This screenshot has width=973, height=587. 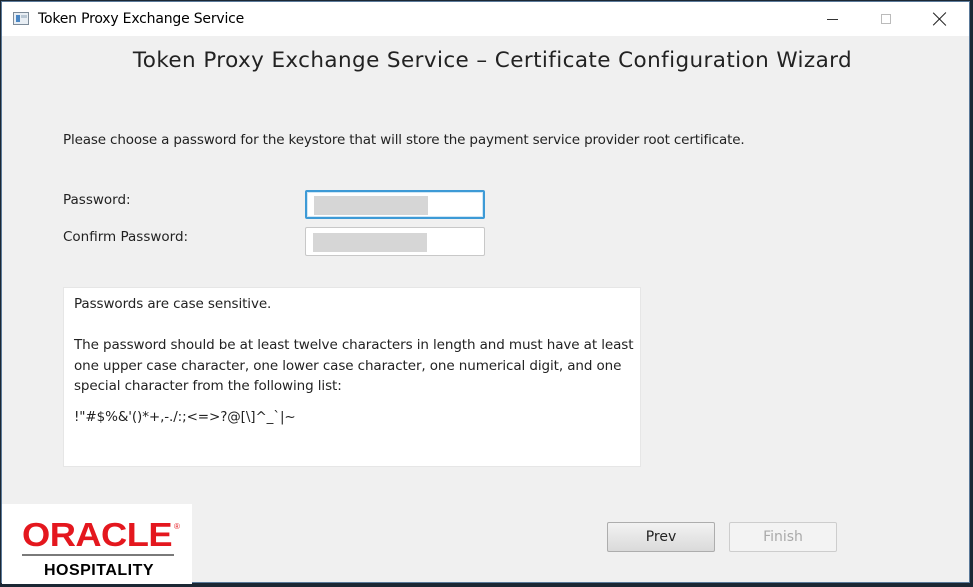 I want to click on confirm-password-field, so click(x=396, y=242).